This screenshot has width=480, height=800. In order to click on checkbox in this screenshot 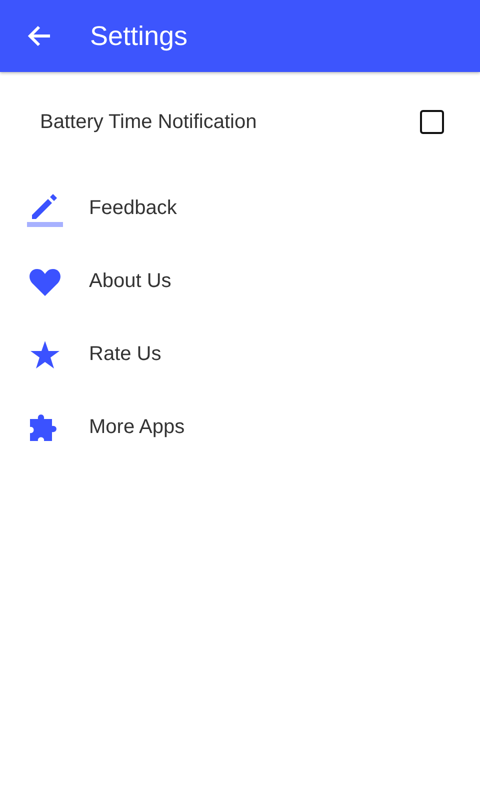, I will do `click(432, 122)`.